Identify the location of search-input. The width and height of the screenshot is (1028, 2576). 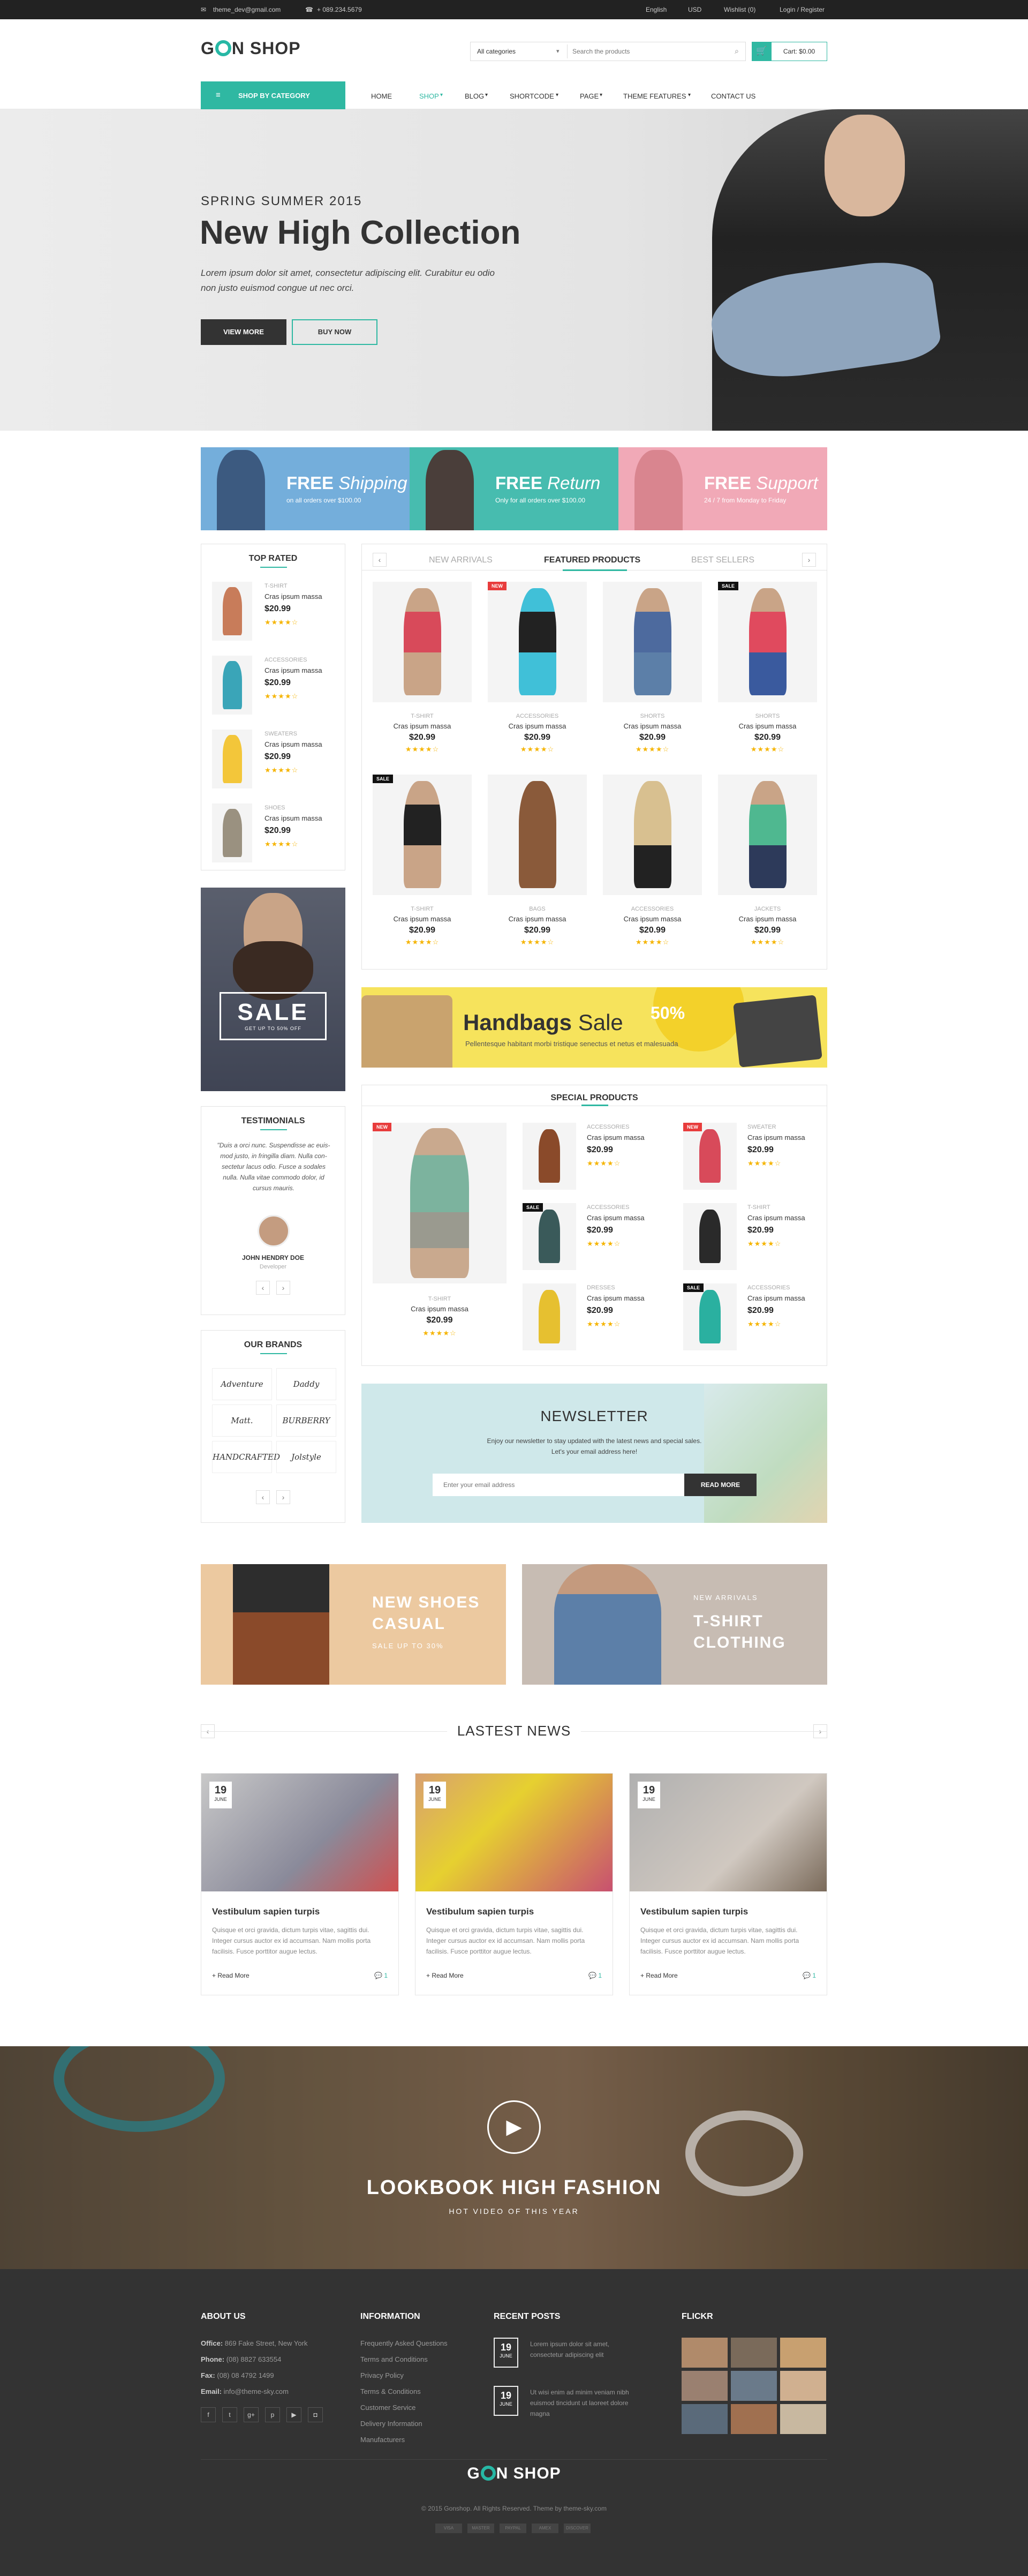
(647, 51).